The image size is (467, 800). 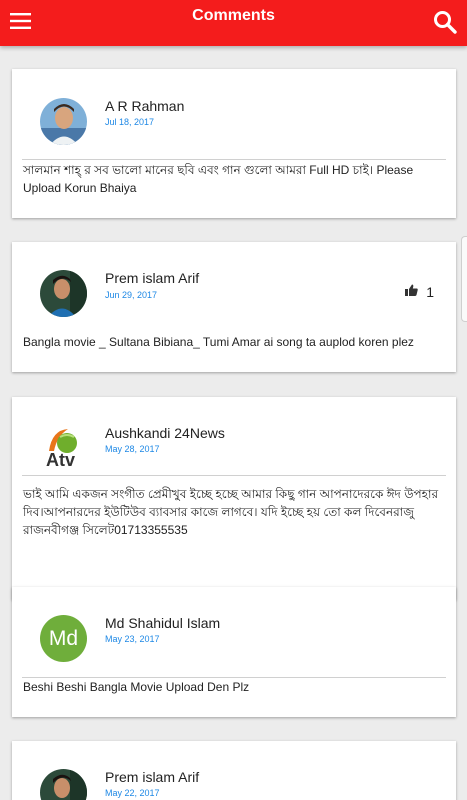 What do you see at coordinates (163, 623) in the screenshot?
I see `author-name: Md Shahidul Islam` at bounding box center [163, 623].